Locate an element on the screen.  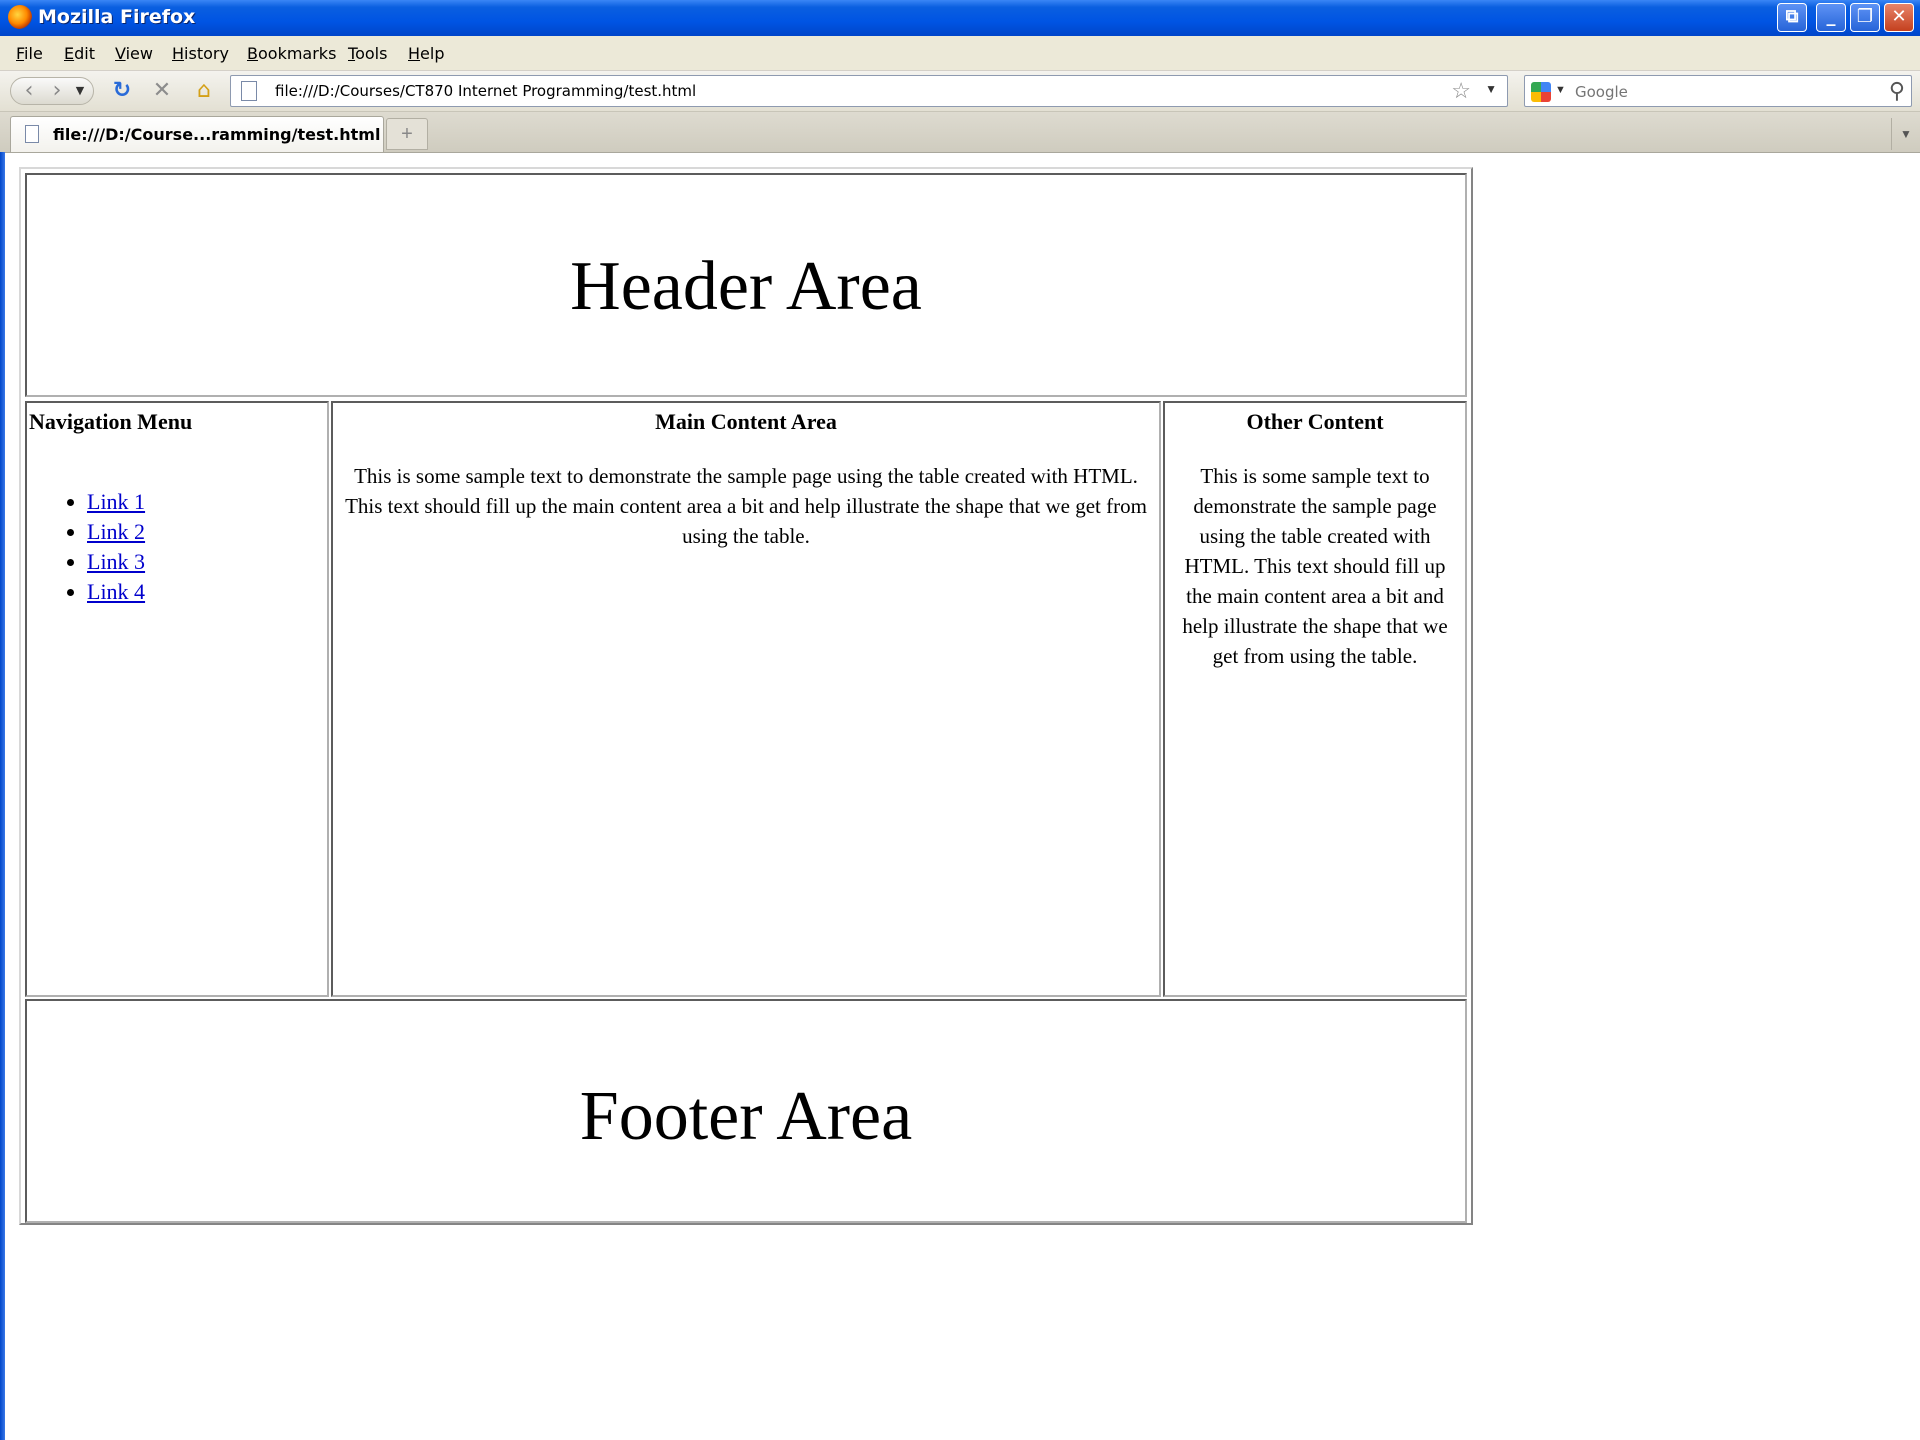
nav-link-1: Link 1 is located at coordinates (116, 501).